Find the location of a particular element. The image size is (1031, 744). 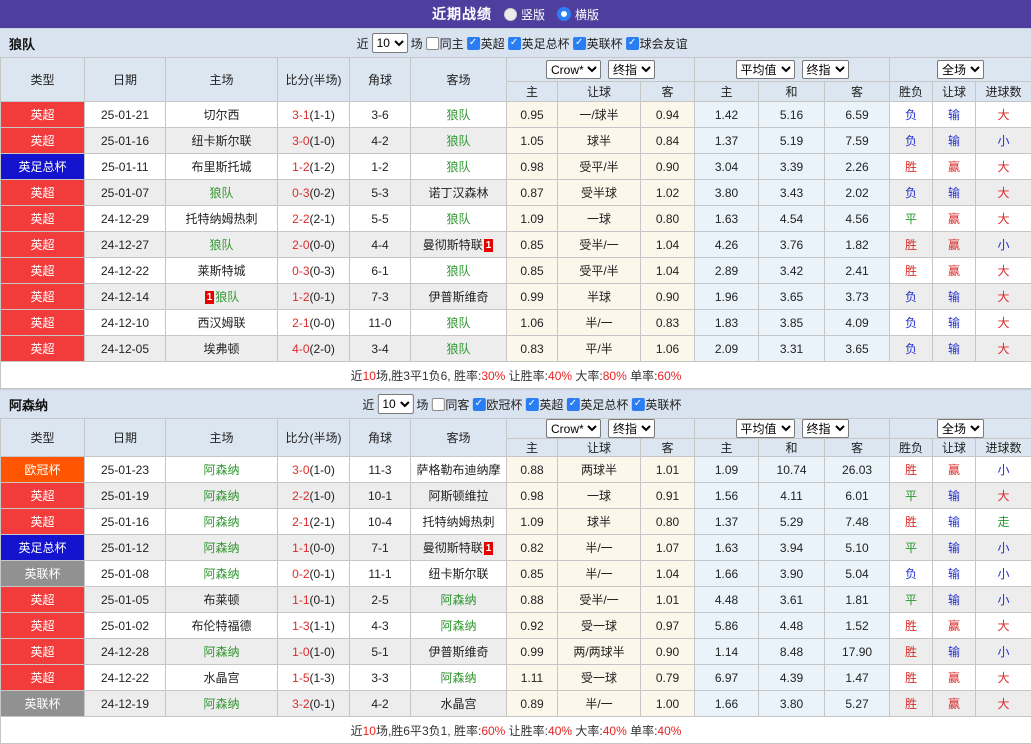

layout-horizontal-option: 横版 is located at coordinates (578, 14).